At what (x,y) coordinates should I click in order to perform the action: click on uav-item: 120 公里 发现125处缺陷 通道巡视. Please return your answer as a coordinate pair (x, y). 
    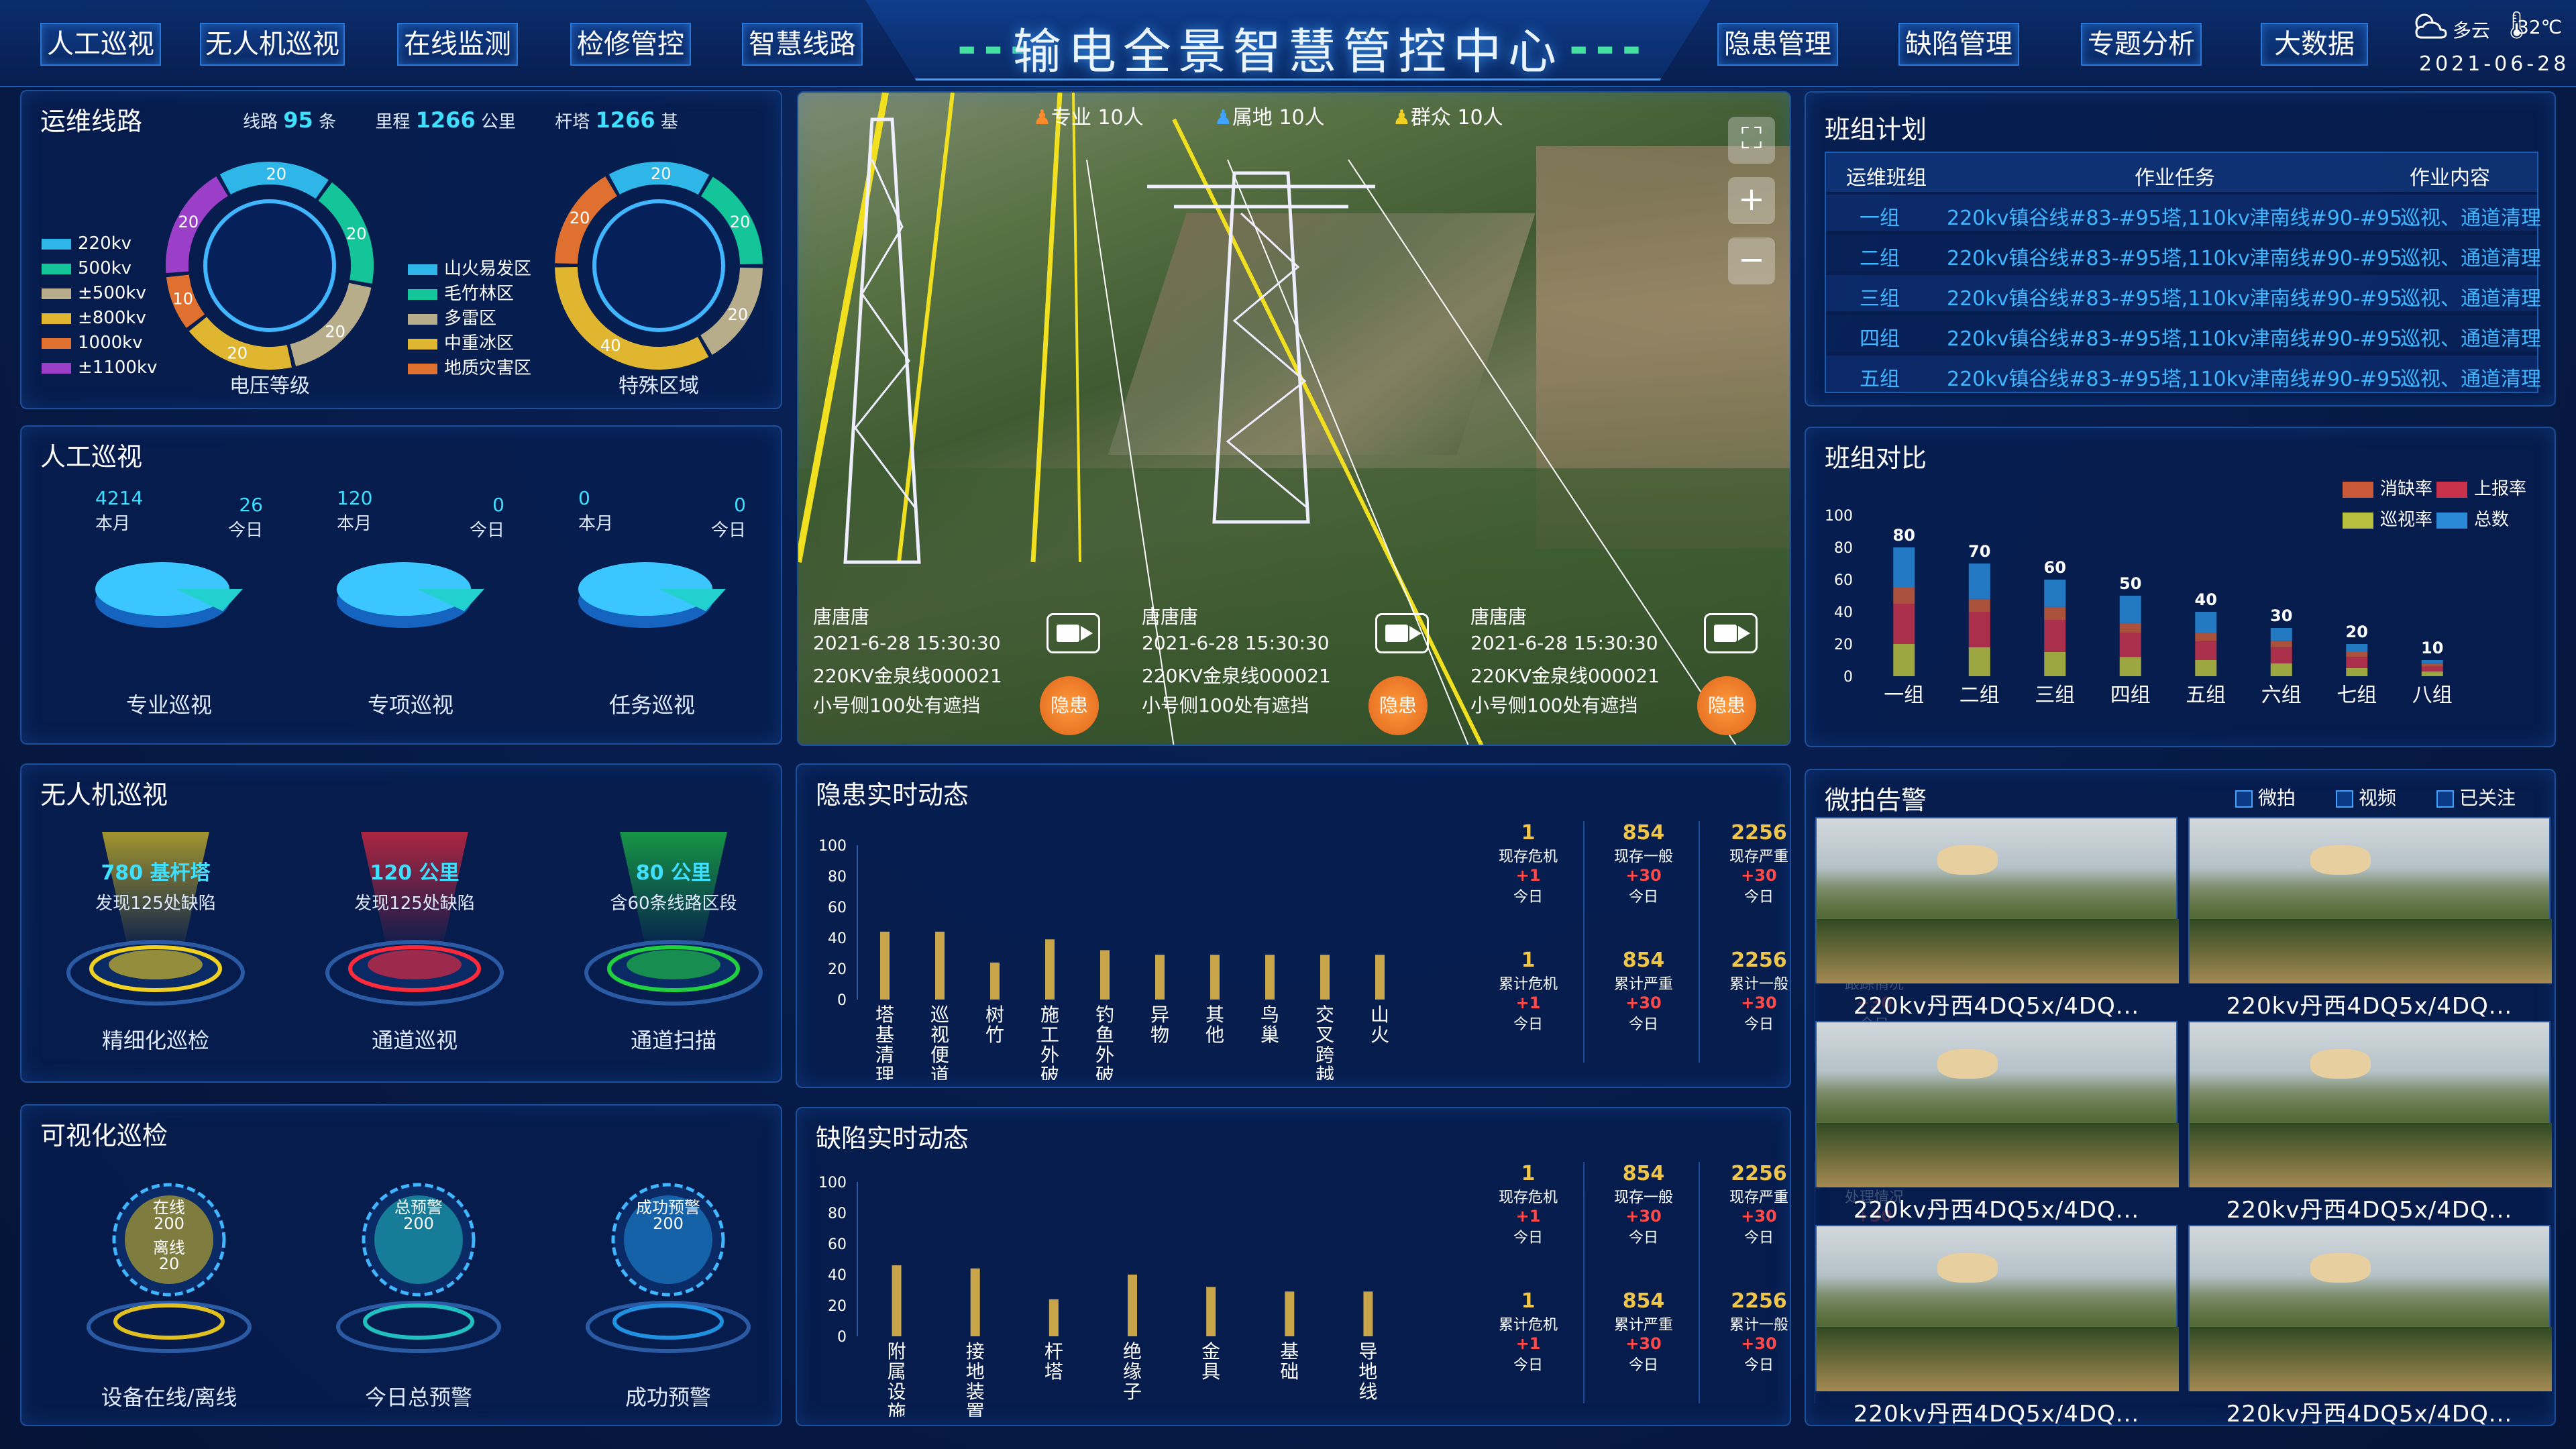
    Looking at the image, I should click on (414, 952).